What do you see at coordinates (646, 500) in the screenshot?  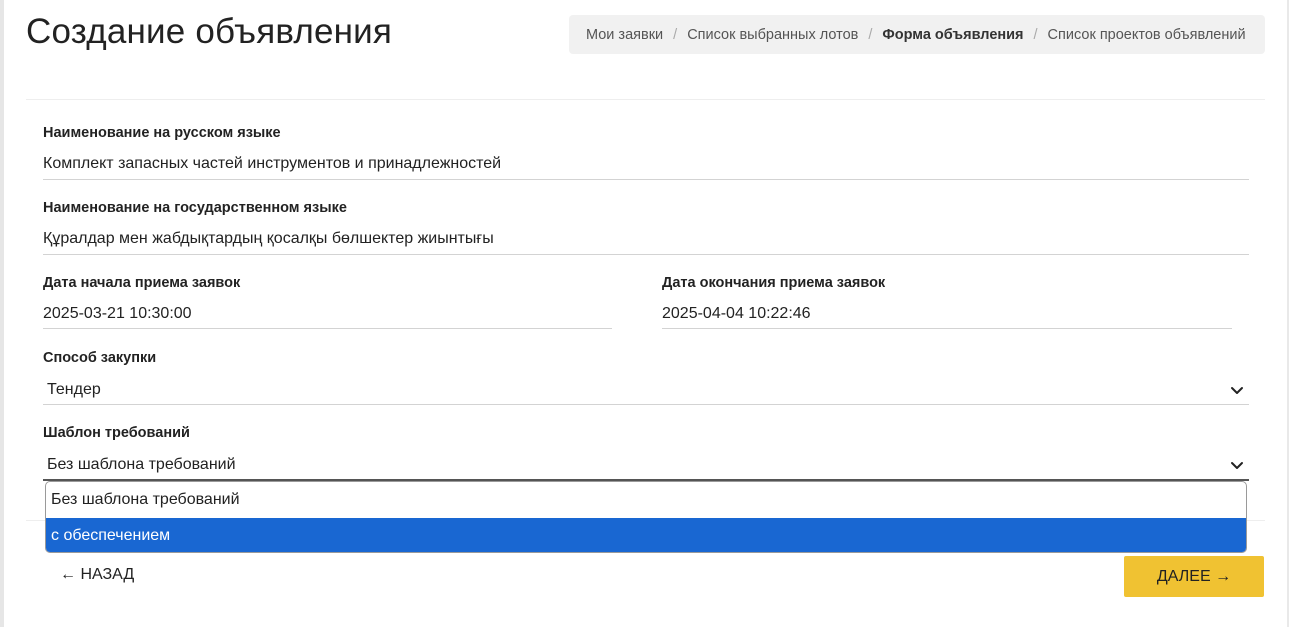 I see `dropdown-option-no-template: Без шаблона требований` at bounding box center [646, 500].